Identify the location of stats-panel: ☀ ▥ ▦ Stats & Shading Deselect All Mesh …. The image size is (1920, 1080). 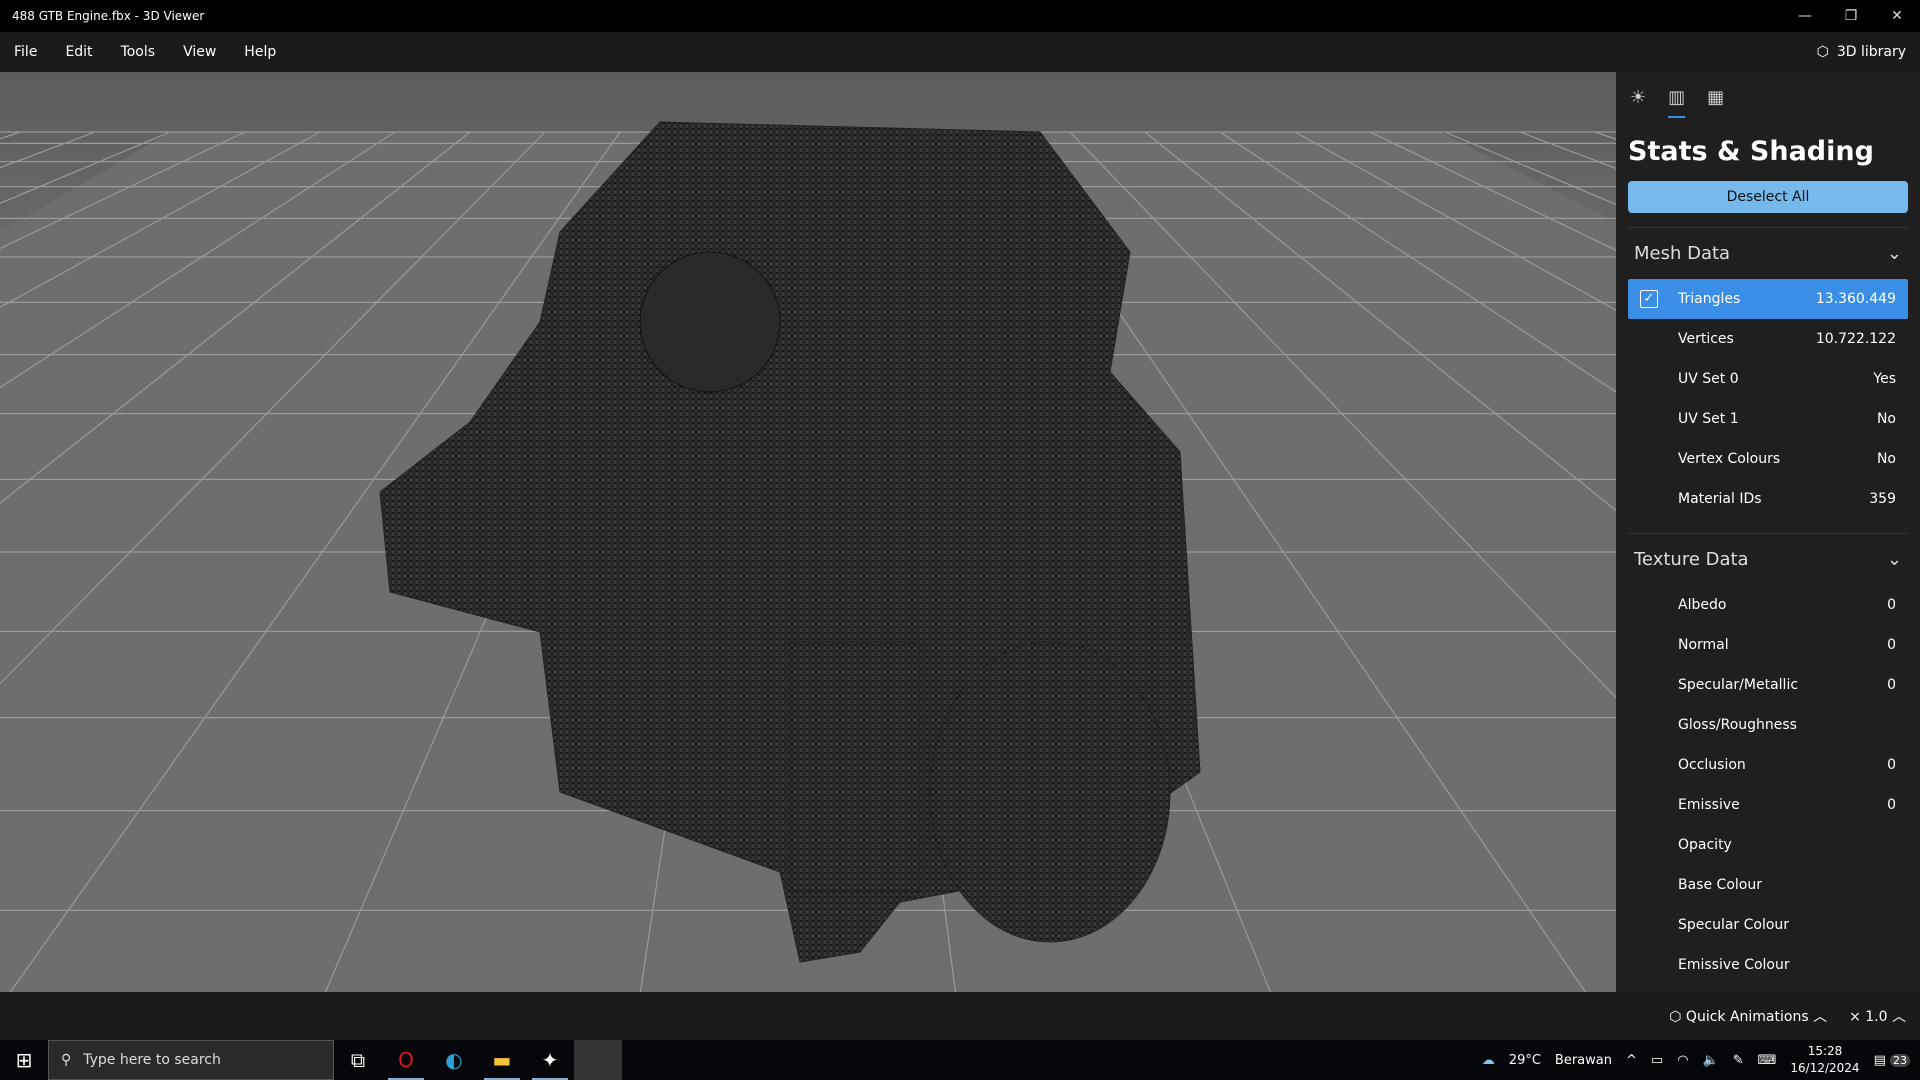
(1768, 532).